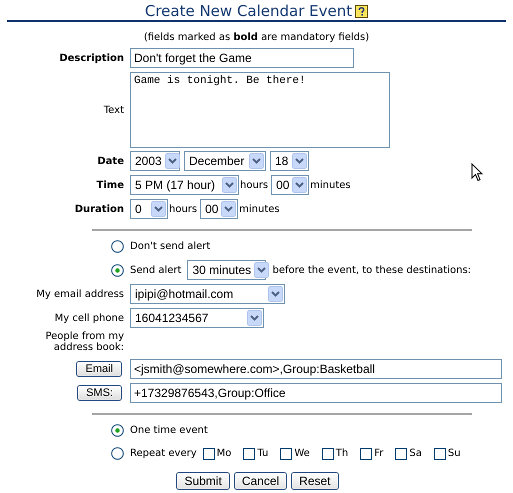  What do you see at coordinates (256, 38) in the screenshot?
I see `mandatory-fields-note: (fields marked as bold are mandatory fields)` at bounding box center [256, 38].